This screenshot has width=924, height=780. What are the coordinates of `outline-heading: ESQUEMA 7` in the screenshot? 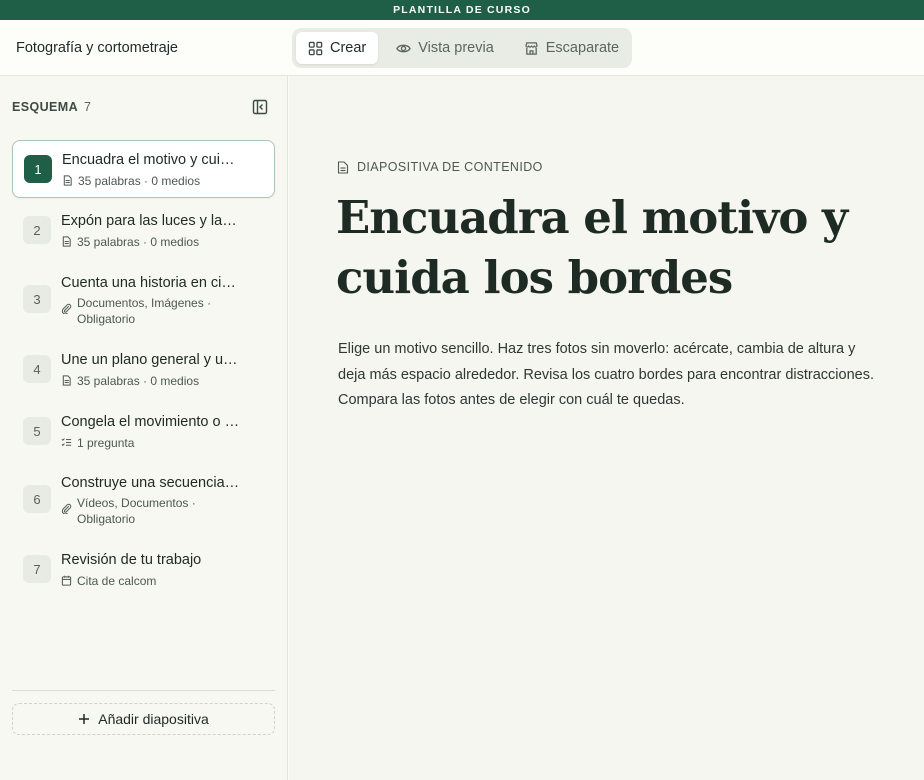 It's located at (51, 107).